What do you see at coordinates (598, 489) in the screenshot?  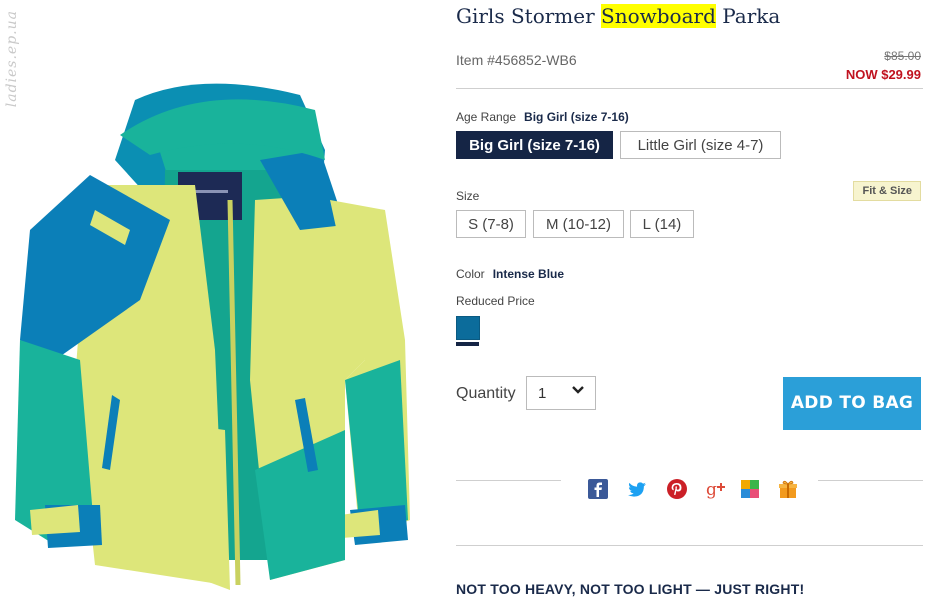 I see `facebook-icon` at bounding box center [598, 489].